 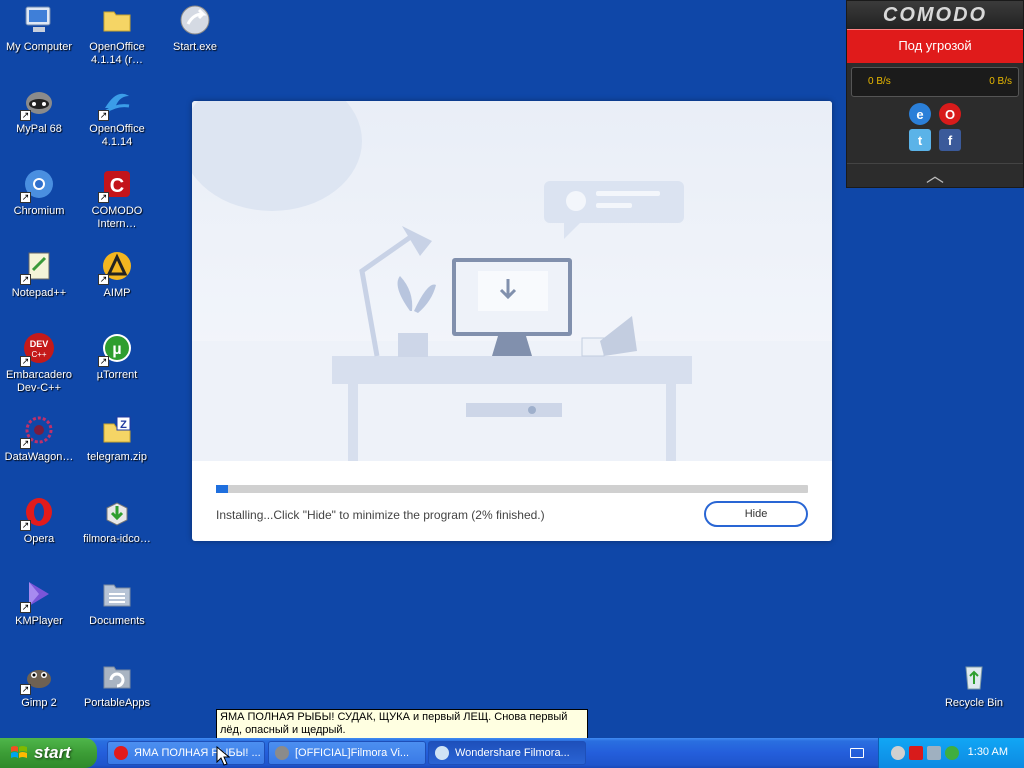 What do you see at coordinates (39, 344) in the screenshot?
I see `svg-text: DEV` at bounding box center [39, 344].